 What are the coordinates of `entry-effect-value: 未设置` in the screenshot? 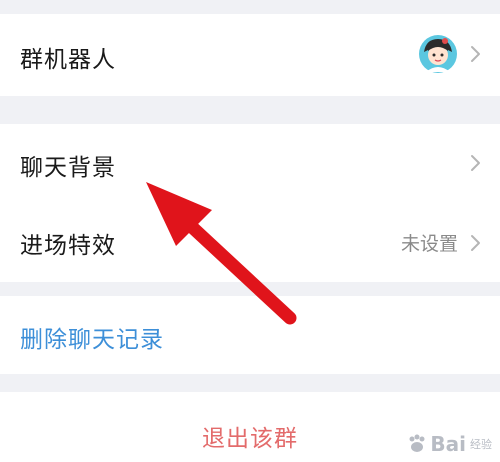 It's located at (429, 244).